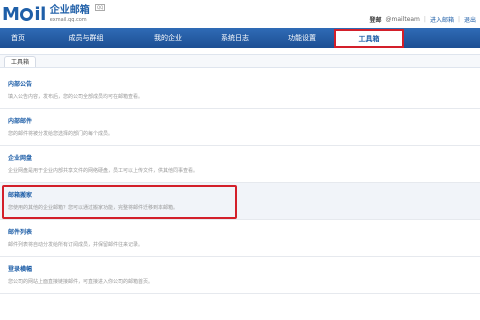 Image resolution: width=480 pixels, height=320 pixels. I want to click on logo-cn-text: 企业邮箱, so click(69, 10).